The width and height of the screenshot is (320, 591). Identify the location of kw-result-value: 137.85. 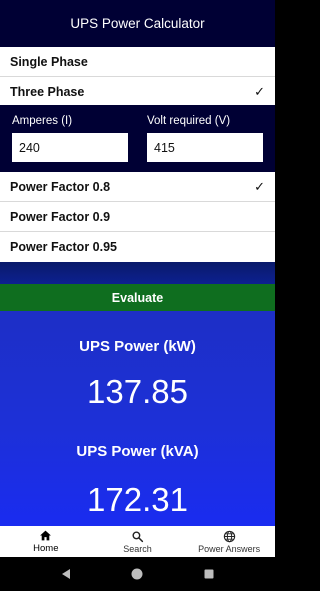
(137, 391).